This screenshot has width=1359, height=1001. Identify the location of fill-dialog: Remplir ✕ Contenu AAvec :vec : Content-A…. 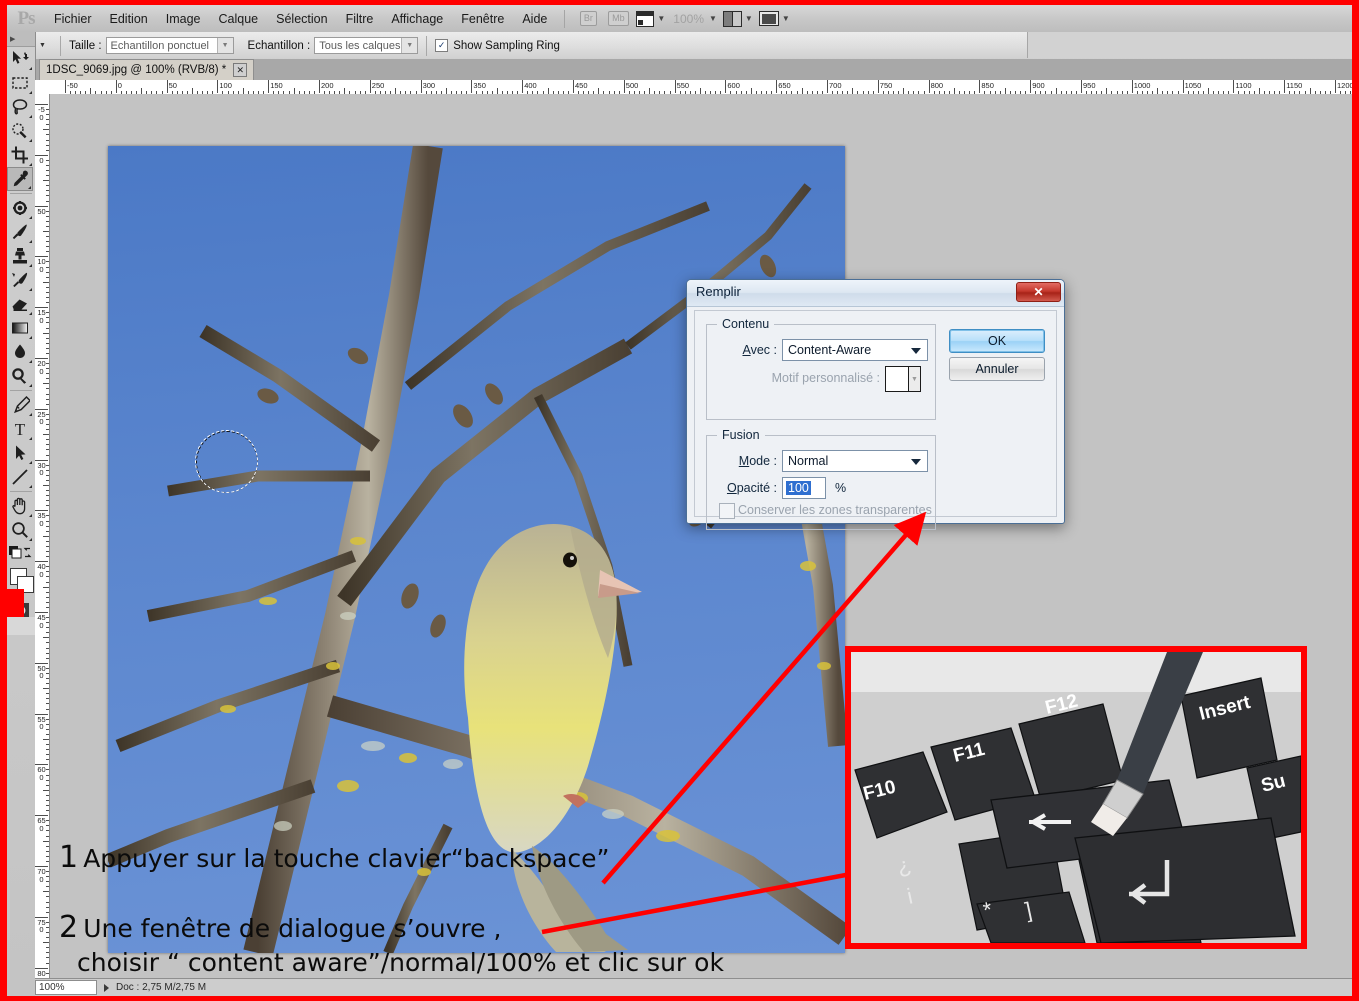
(875, 404).